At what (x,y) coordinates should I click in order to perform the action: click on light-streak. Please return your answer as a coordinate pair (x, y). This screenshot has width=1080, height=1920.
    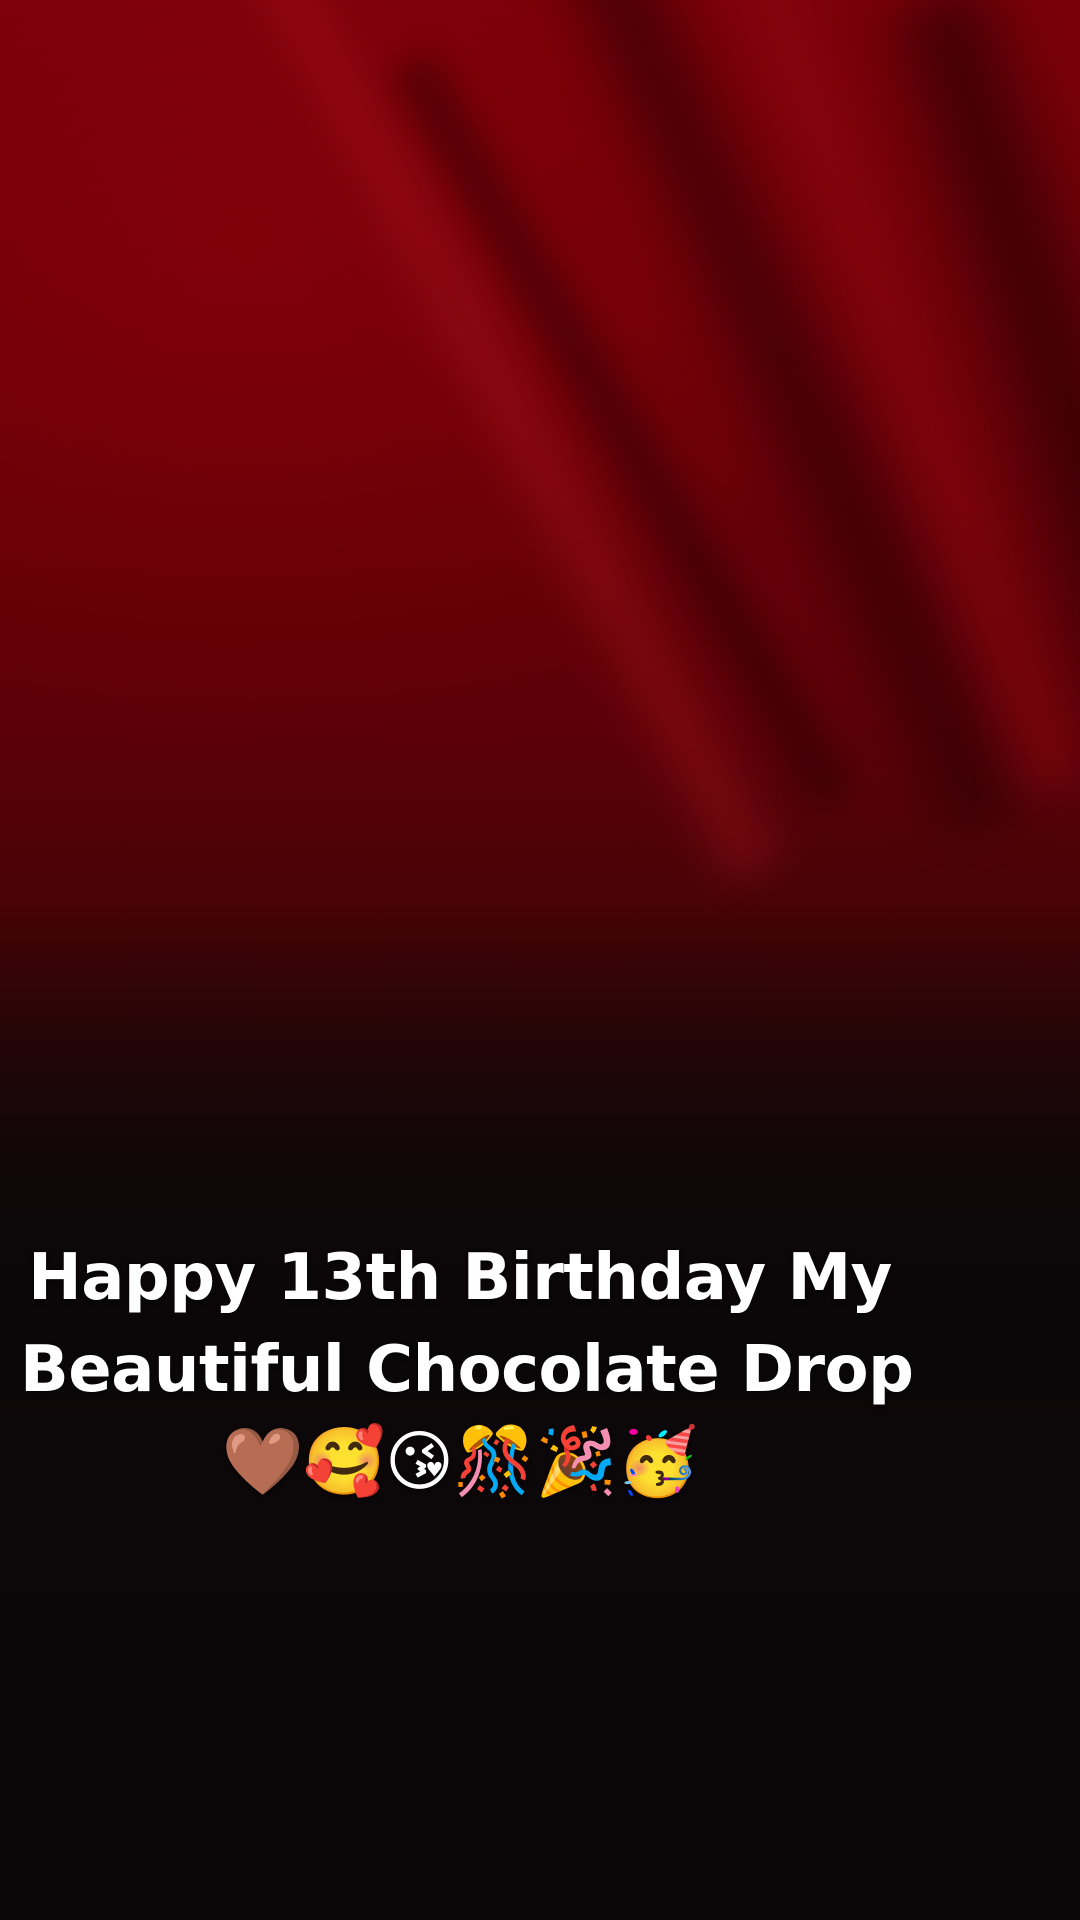
    Looking at the image, I should click on (890, 403).